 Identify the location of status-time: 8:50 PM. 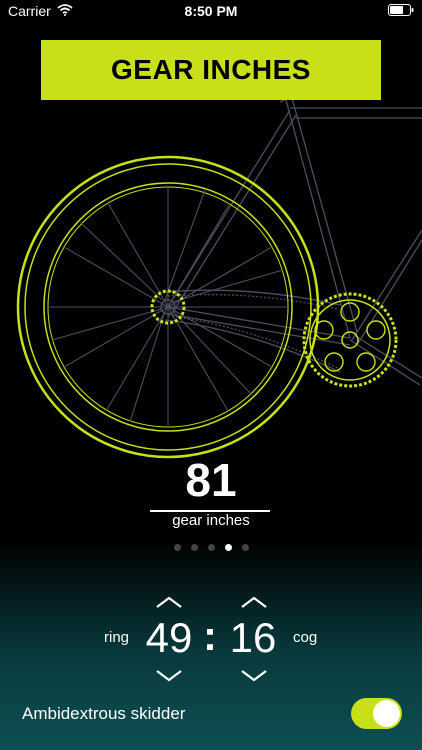
(211, 11).